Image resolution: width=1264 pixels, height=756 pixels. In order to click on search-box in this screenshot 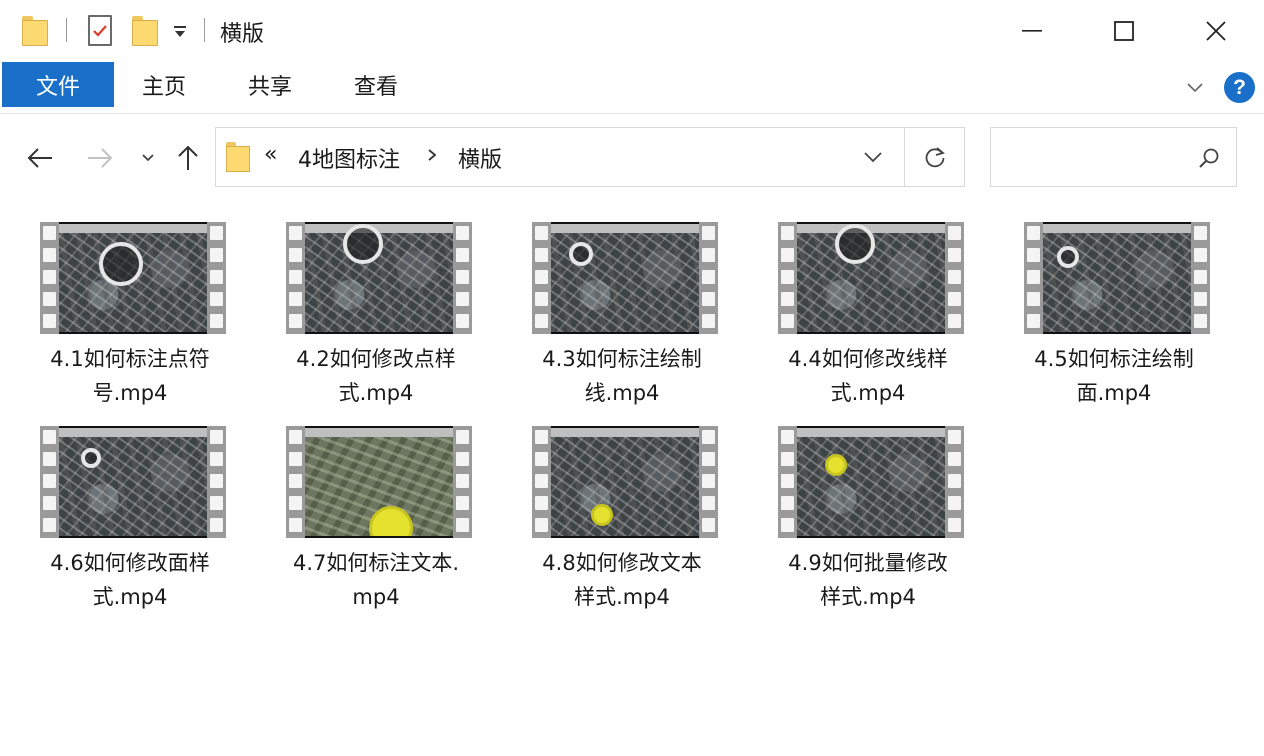, I will do `click(1113, 157)`.